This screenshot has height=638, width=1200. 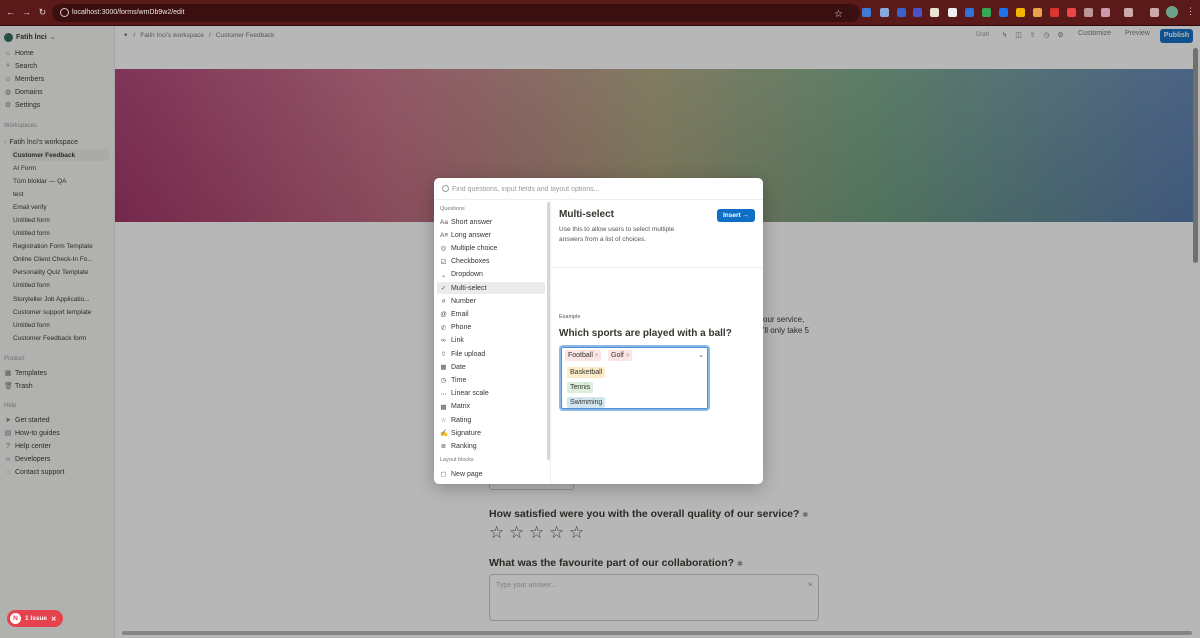 What do you see at coordinates (586, 372) in the screenshot?
I see `option-item: Basketball` at bounding box center [586, 372].